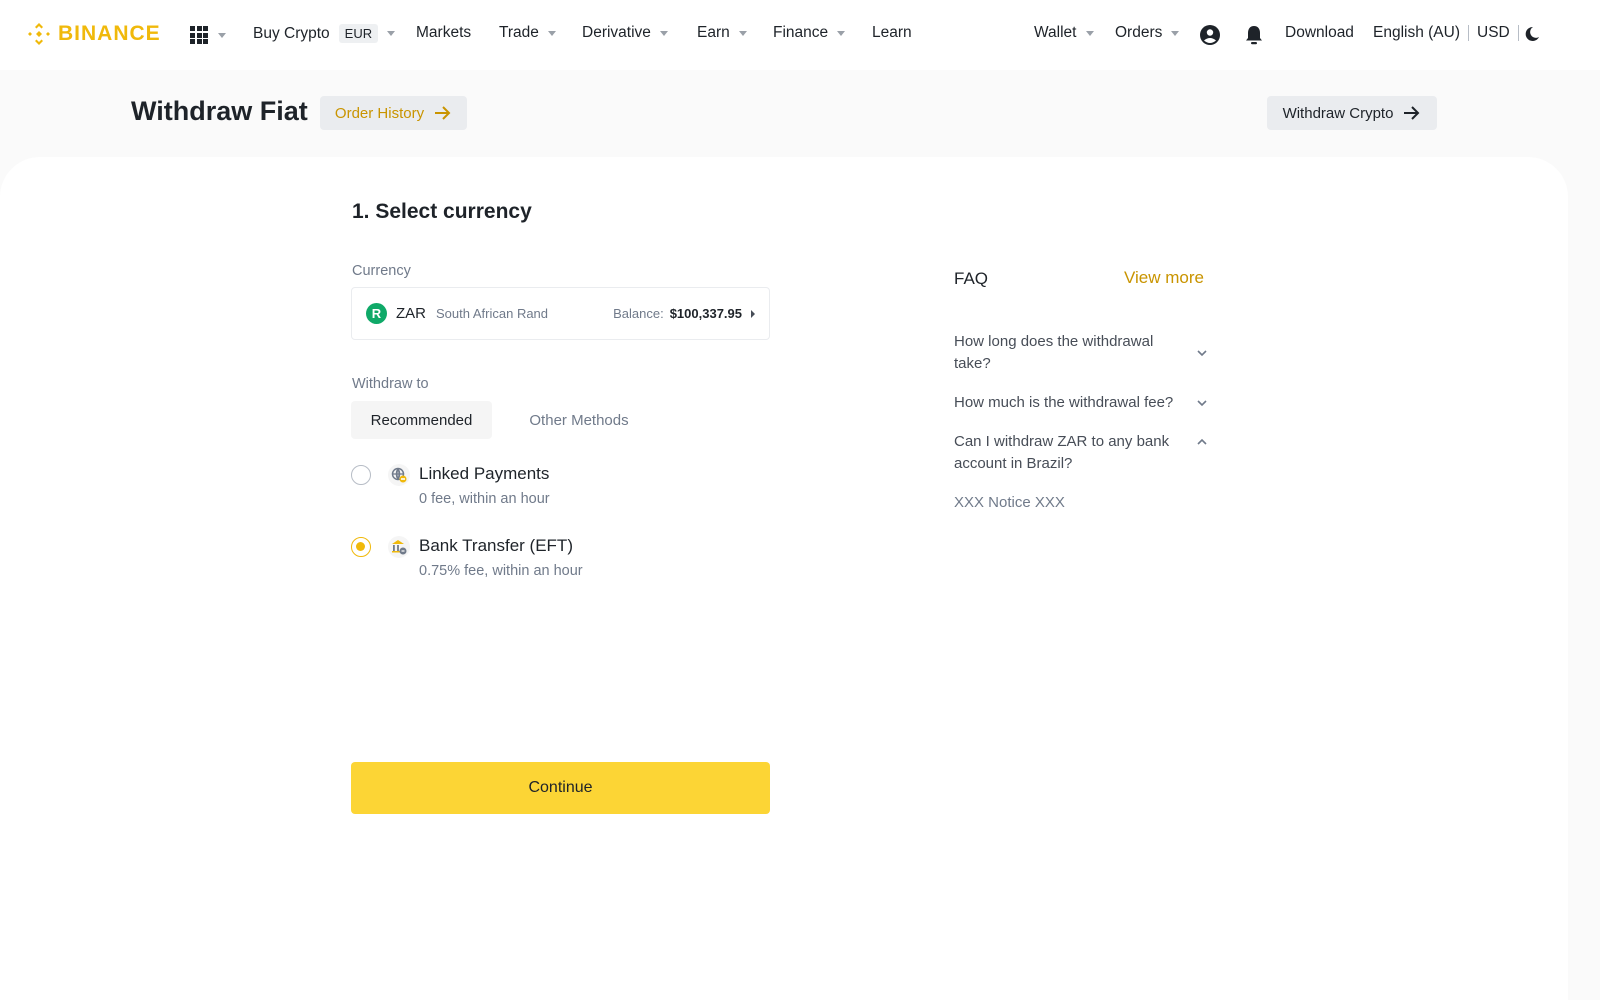 The width and height of the screenshot is (1600, 1000). What do you see at coordinates (358, 33) in the screenshot?
I see `fiat-currency-badge: EUR` at bounding box center [358, 33].